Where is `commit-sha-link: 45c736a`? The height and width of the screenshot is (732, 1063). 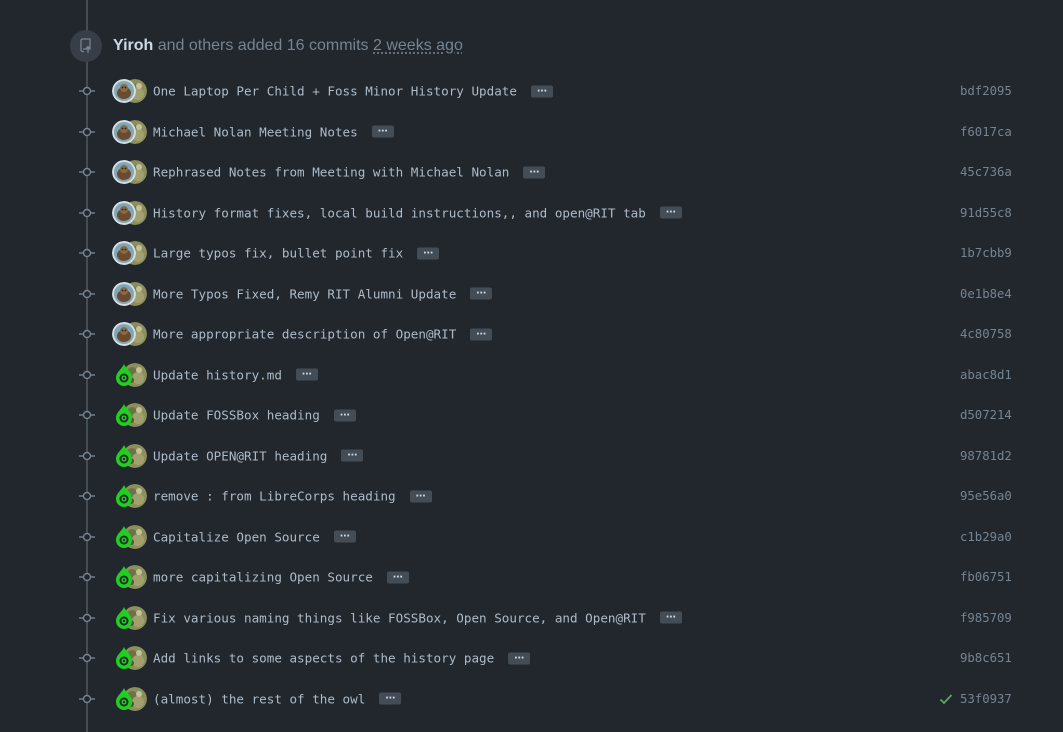 commit-sha-link: 45c736a is located at coordinates (986, 172).